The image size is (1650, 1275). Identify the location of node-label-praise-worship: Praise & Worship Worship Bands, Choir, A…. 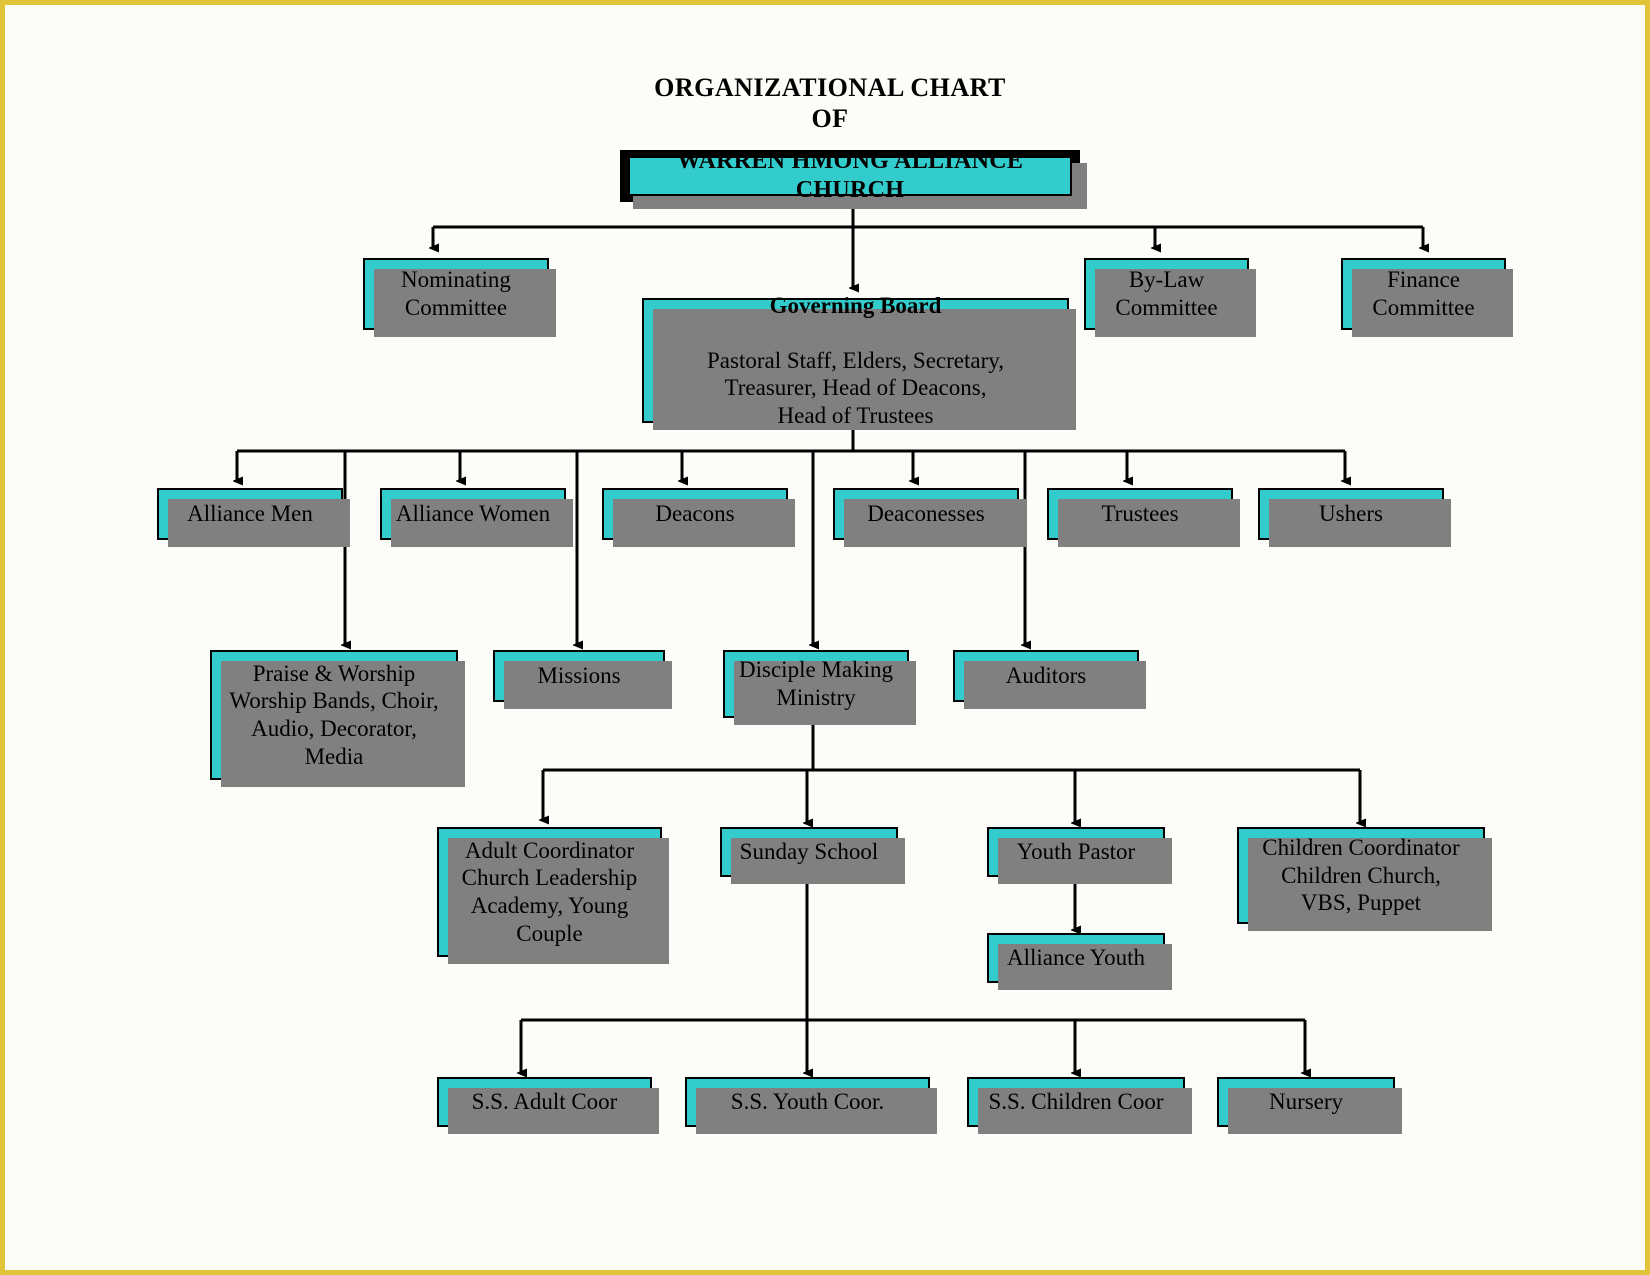
(334, 714).